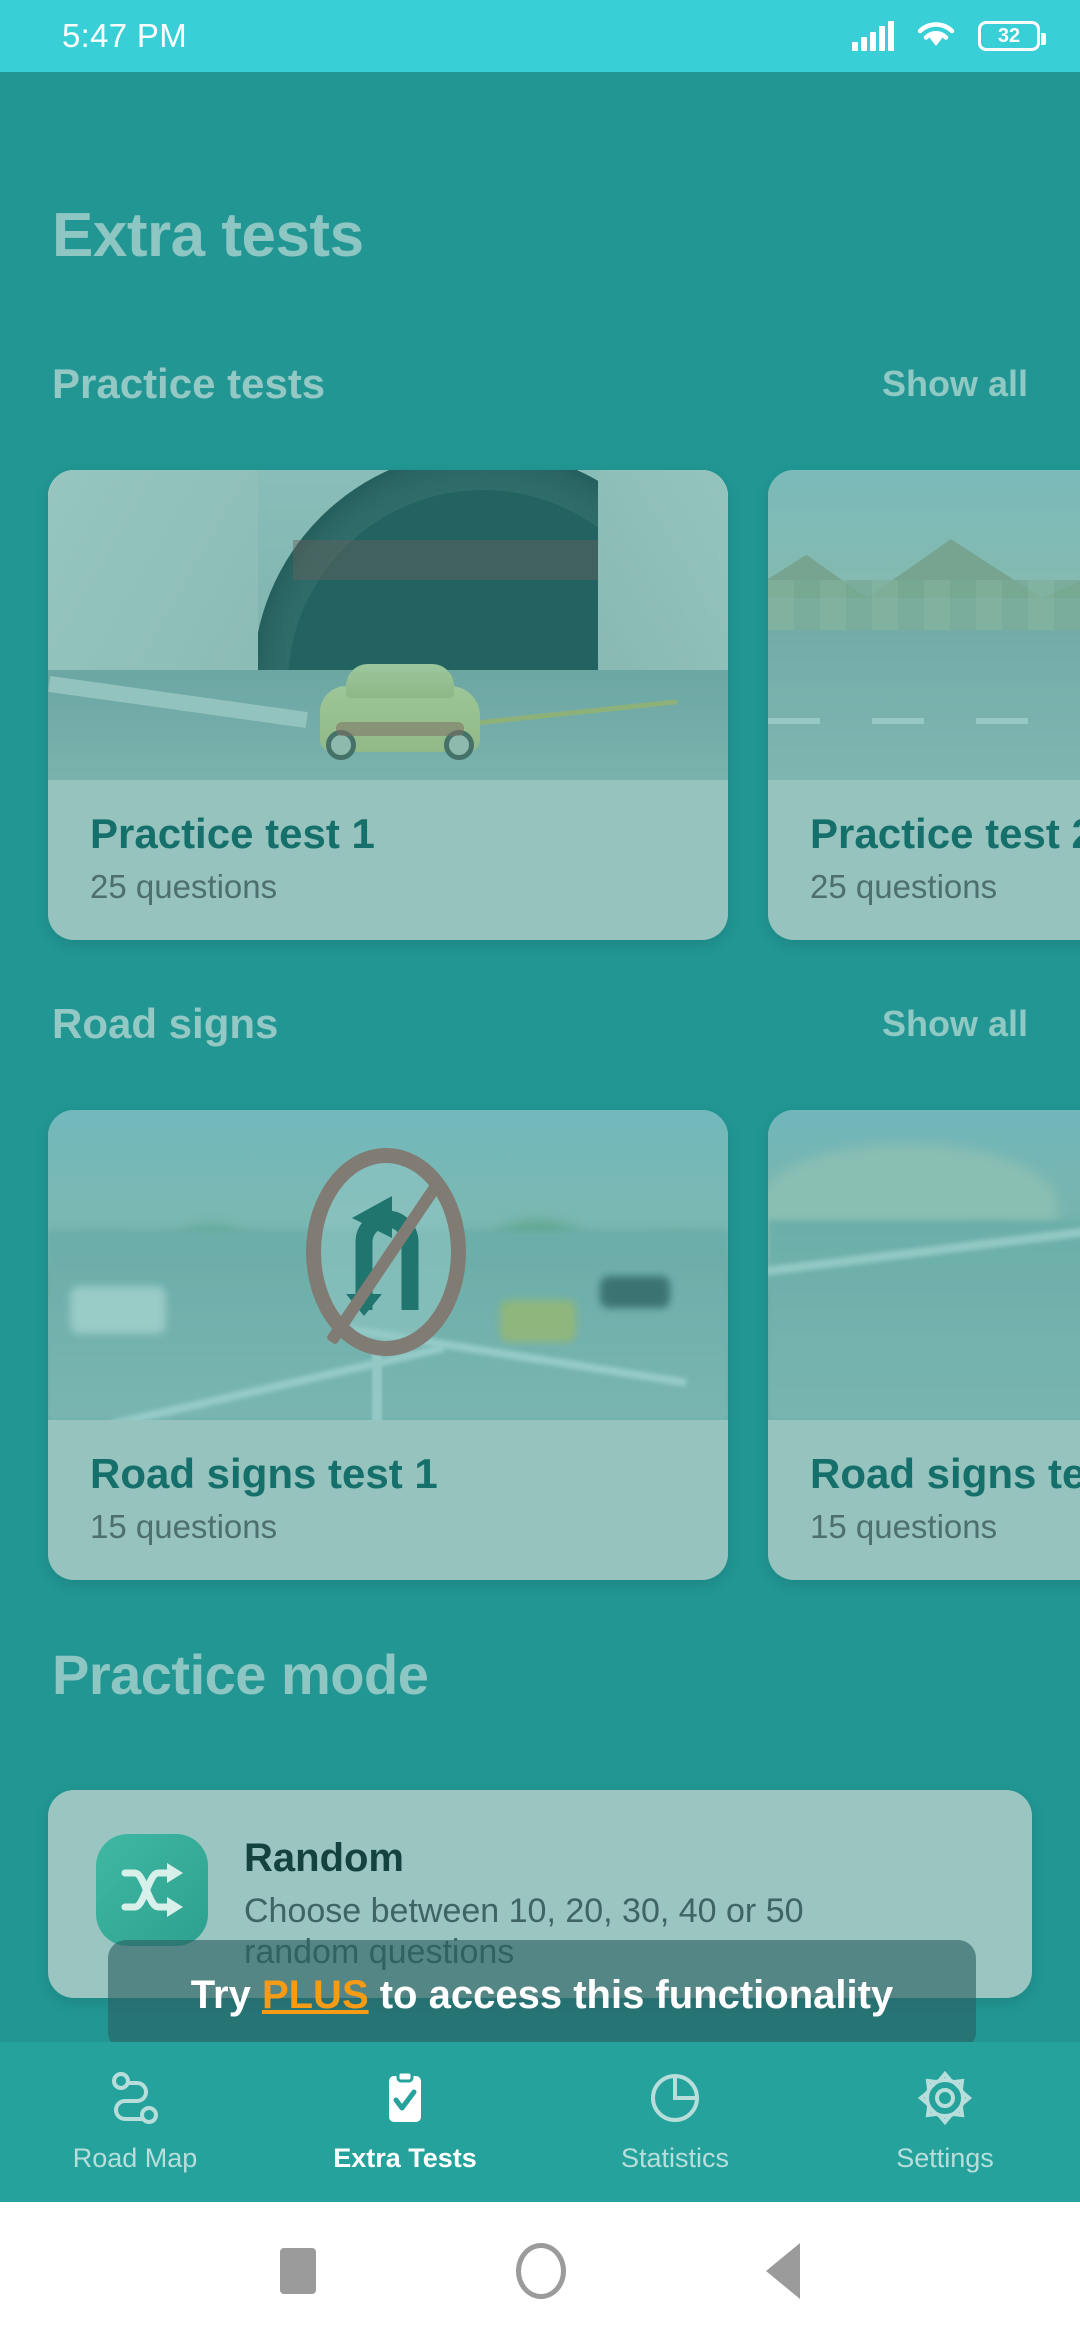  I want to click on section-header-road-signs: Road signs Show all, so click(540, 1024).